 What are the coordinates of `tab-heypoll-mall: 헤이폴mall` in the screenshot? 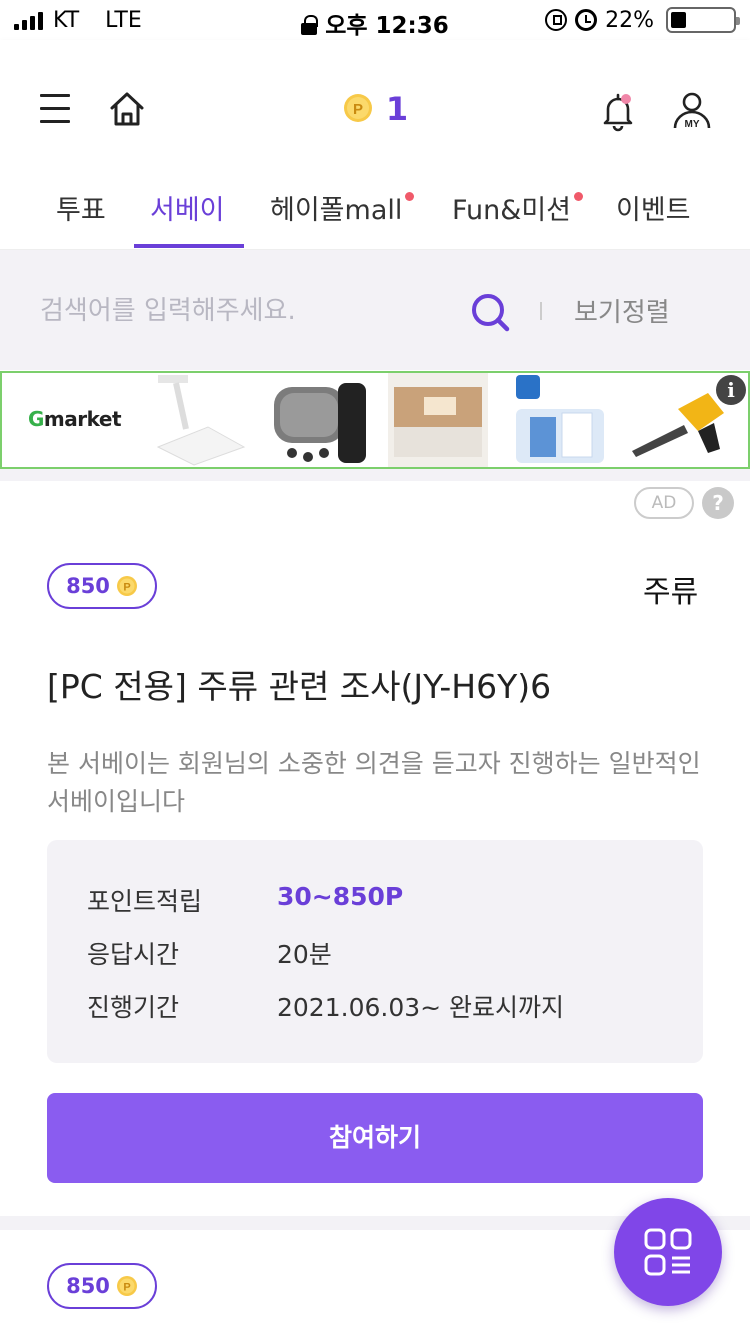 It's located at (342, 207).